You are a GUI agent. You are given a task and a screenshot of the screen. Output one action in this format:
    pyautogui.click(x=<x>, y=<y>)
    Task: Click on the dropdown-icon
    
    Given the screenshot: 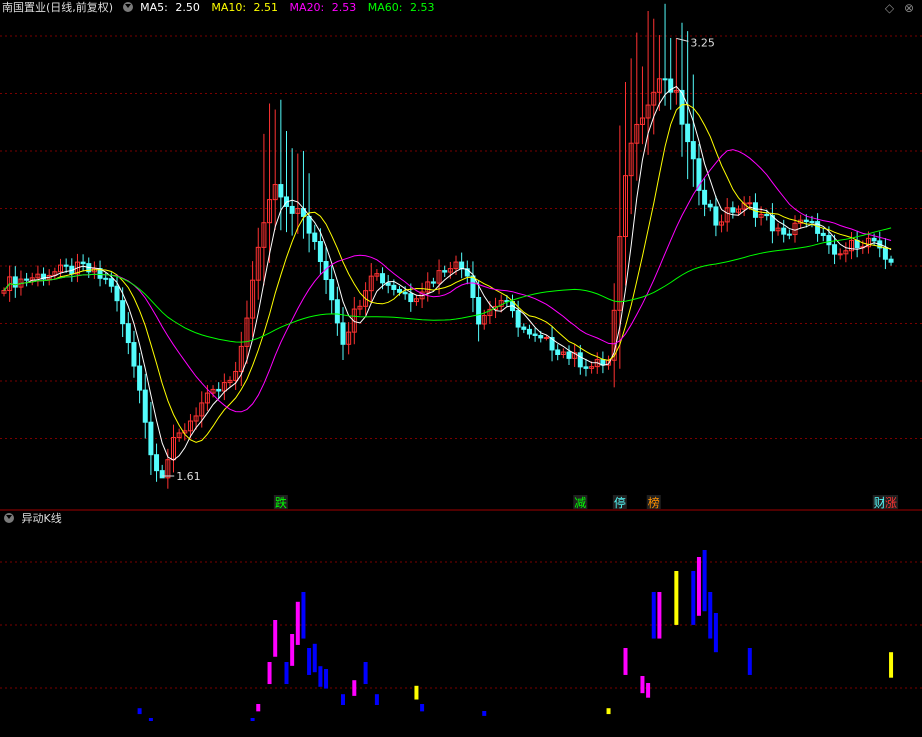 What is the action you would take?
    pyautogui.click(x=127, y=7)
    